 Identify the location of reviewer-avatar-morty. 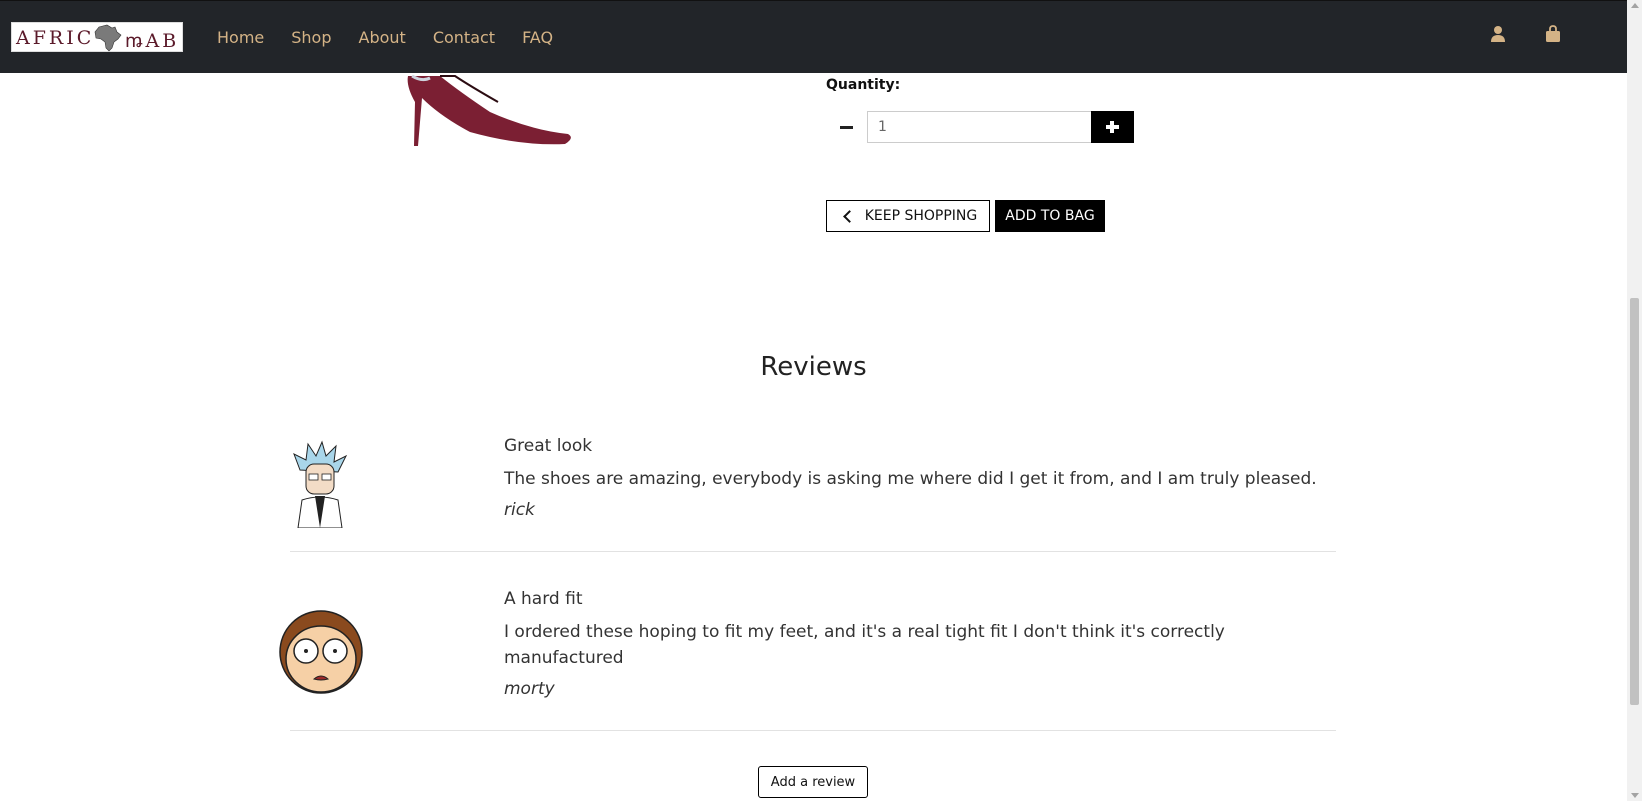
(321, 652).